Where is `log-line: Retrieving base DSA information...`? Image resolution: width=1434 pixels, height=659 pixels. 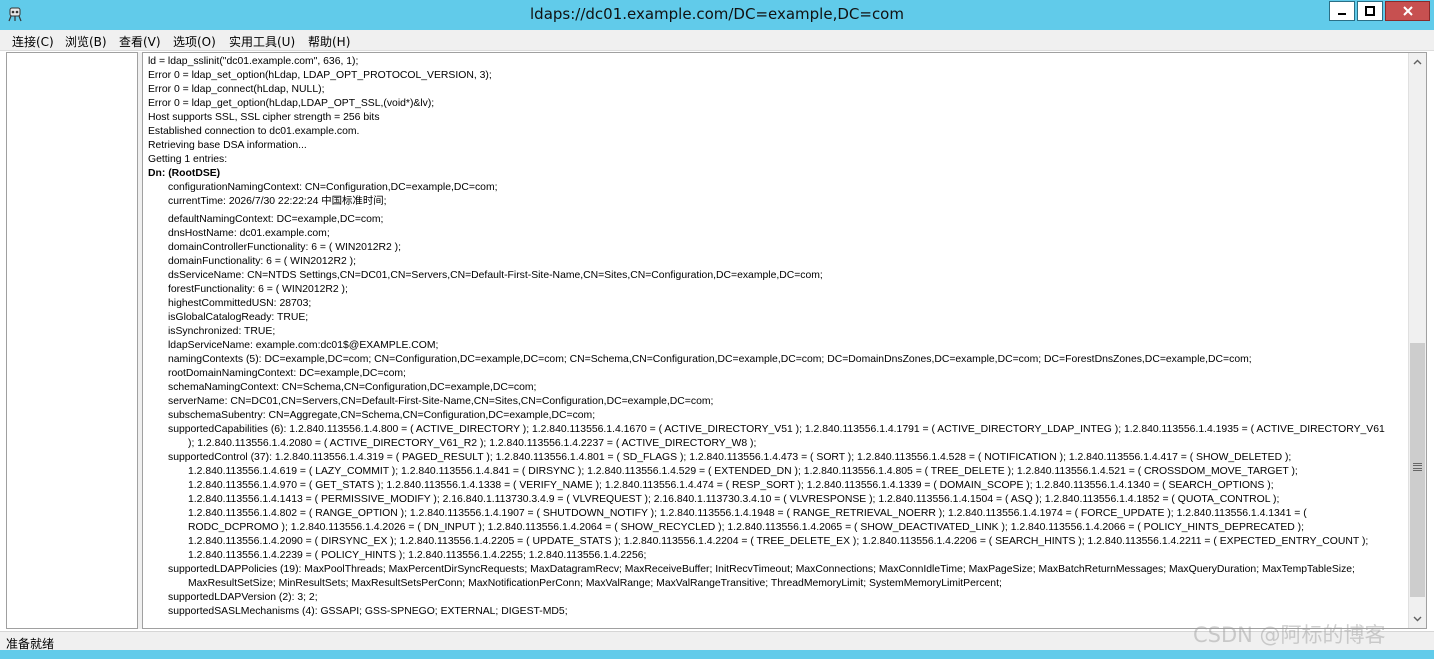
log-line: Retrieving base DSA information... is located at coordinates (227, 145).